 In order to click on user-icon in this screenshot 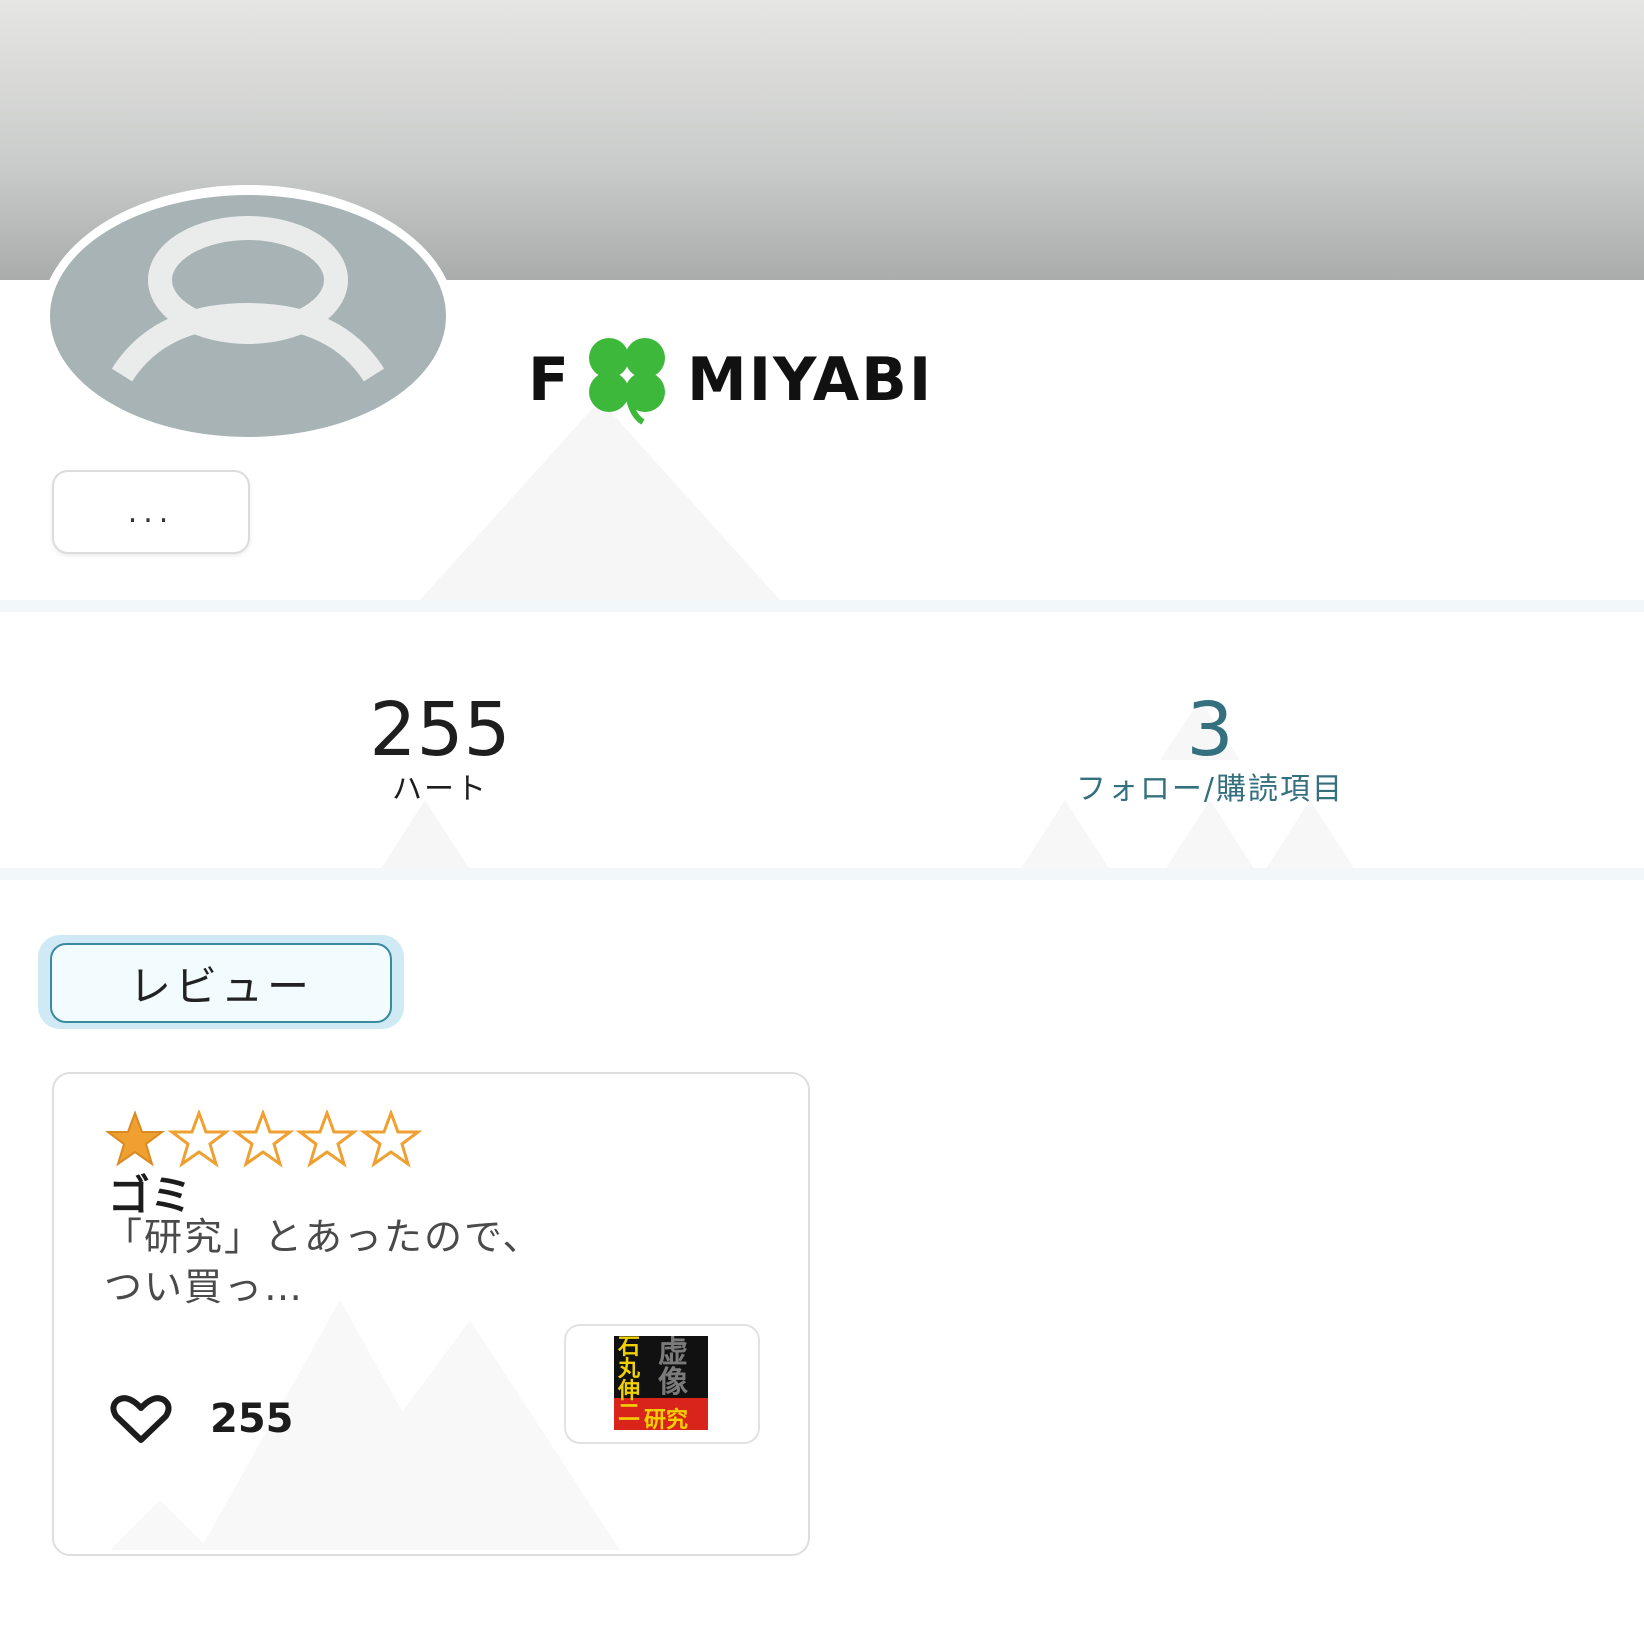, I will do `click(248, 299)`.